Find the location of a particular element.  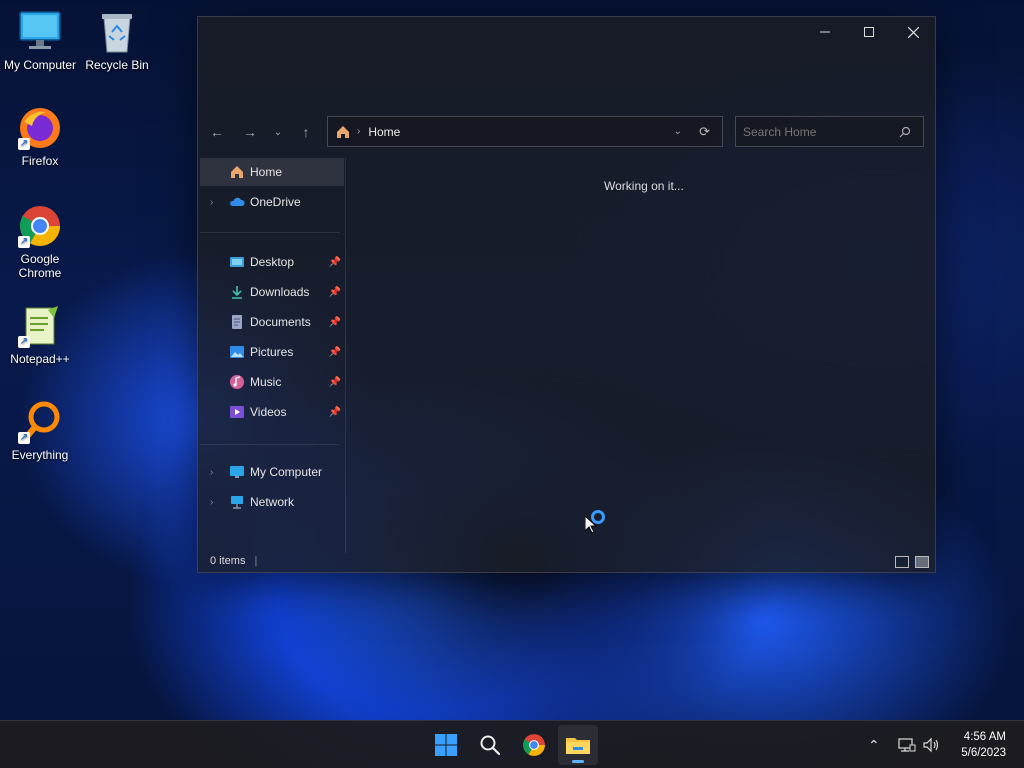

video-icon is located at coordinates (237, 412).